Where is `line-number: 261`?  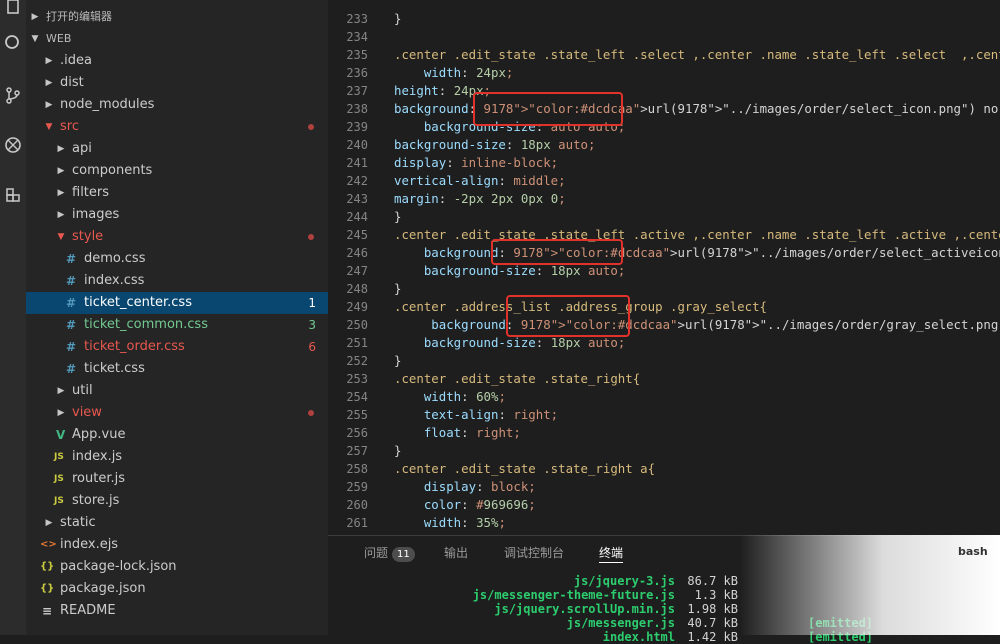 line-number: 261 is located at coordinates (357, 523).